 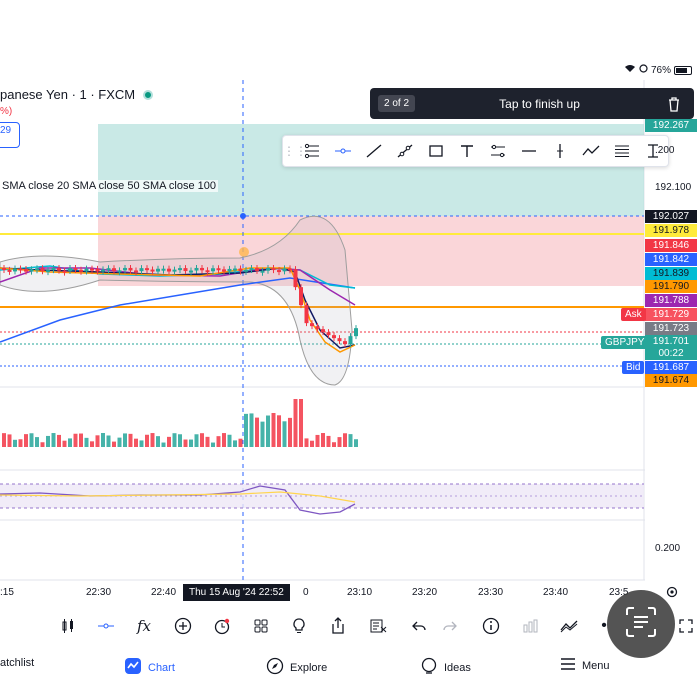 What do you see at coordinates (671, 125) in the screenshot?
I see `price-tag: 192.267` at bounding box center [671, 125].